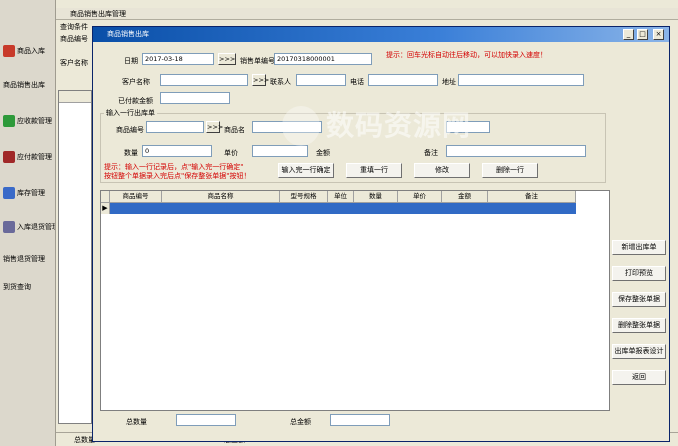 The height and width of the screenshot is (446, 678). What do you see at coordinates (128, 34) in the screenshot?
I see `dialog-title: 商品销售出库` at bounding box center [128, 34].